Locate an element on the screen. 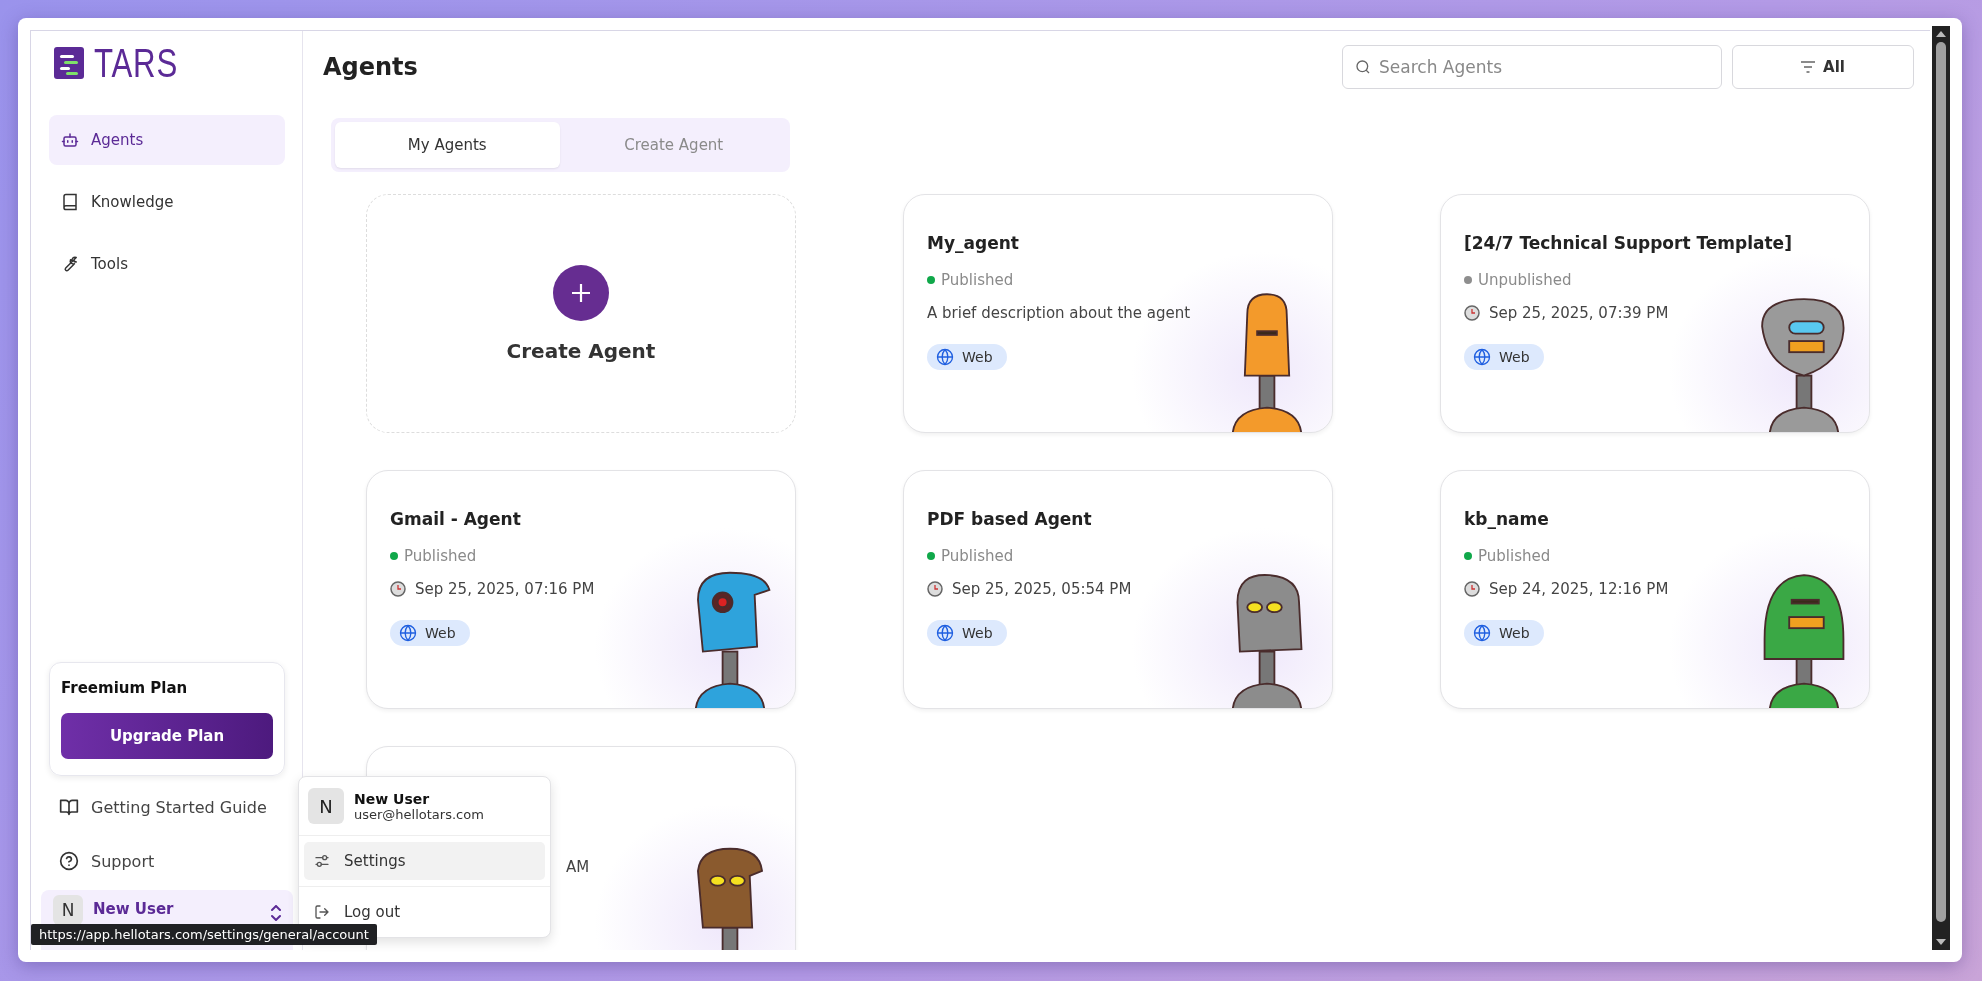 The image size is (1982, 981). agent-card: PDF based Agent Published Sep 25, 2025, 05:54 PM Web is located at coordinates (1118, 589).